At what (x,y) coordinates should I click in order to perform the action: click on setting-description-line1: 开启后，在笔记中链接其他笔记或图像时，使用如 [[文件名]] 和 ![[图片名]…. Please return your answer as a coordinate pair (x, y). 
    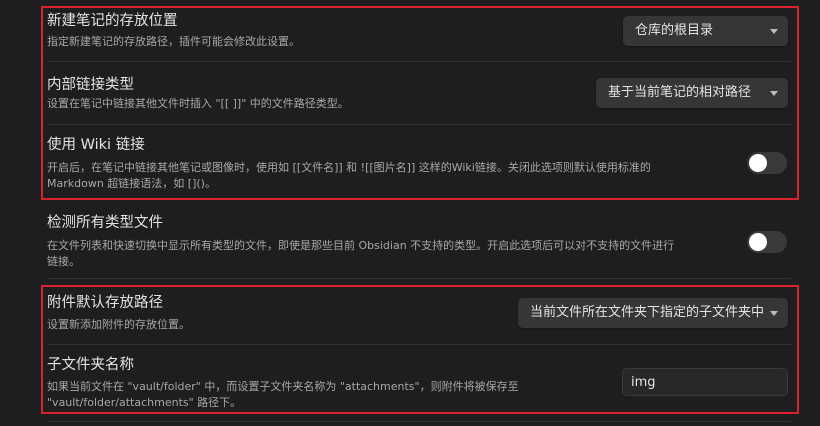
    Looking at the image, I should click on (349, 167).